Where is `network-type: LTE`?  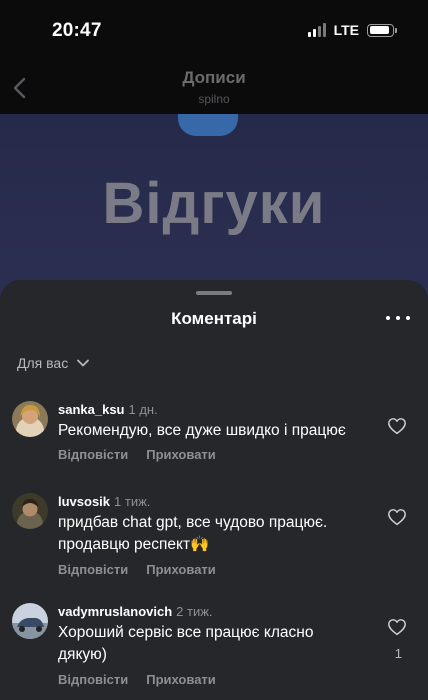
network-type: LTE is located at coordinates (346, 30).